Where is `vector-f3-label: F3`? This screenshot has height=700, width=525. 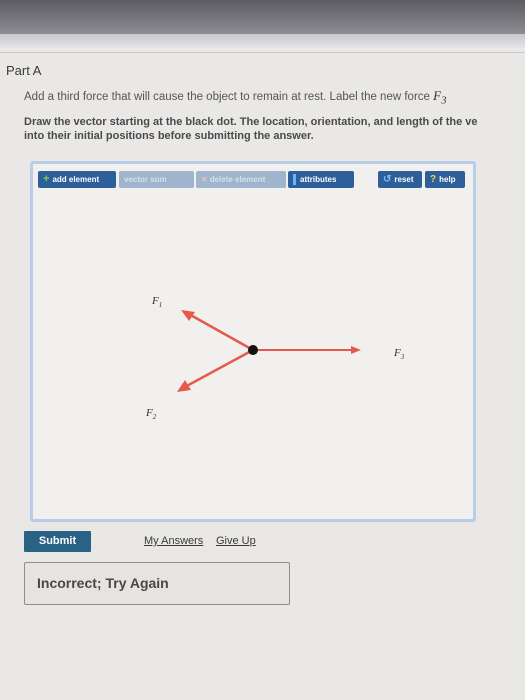
vector-f3-label: F3 is located at coordinates (399, 354).